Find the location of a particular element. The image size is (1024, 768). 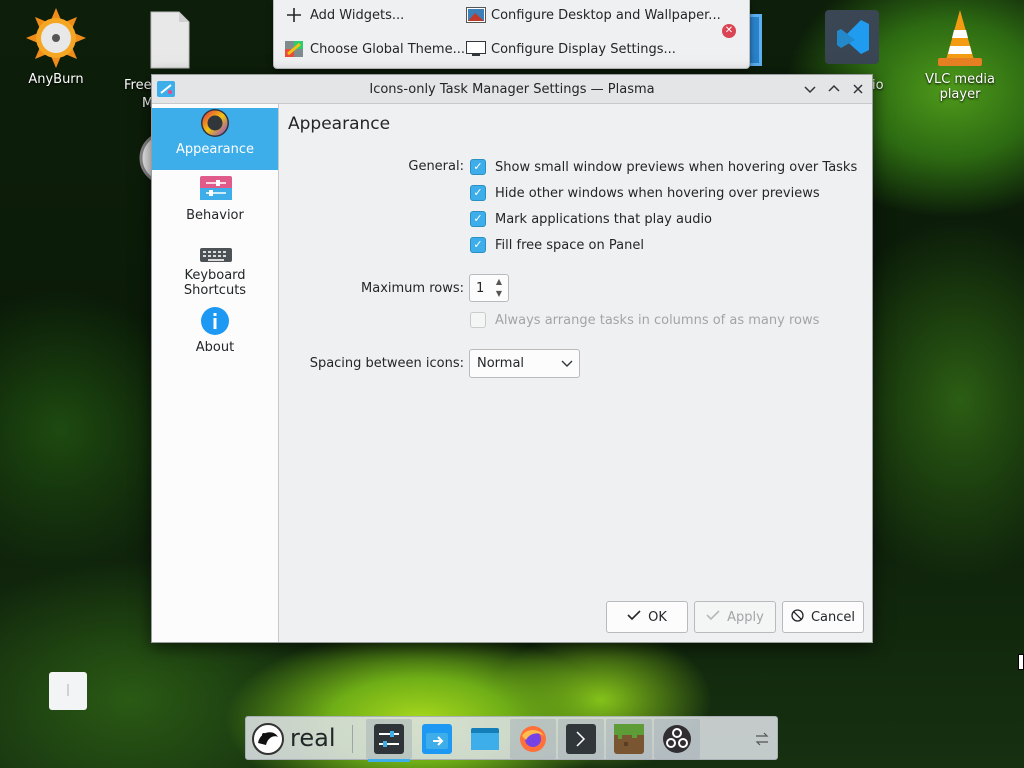

apply-button: Apply is located at coordinates (735, 617).